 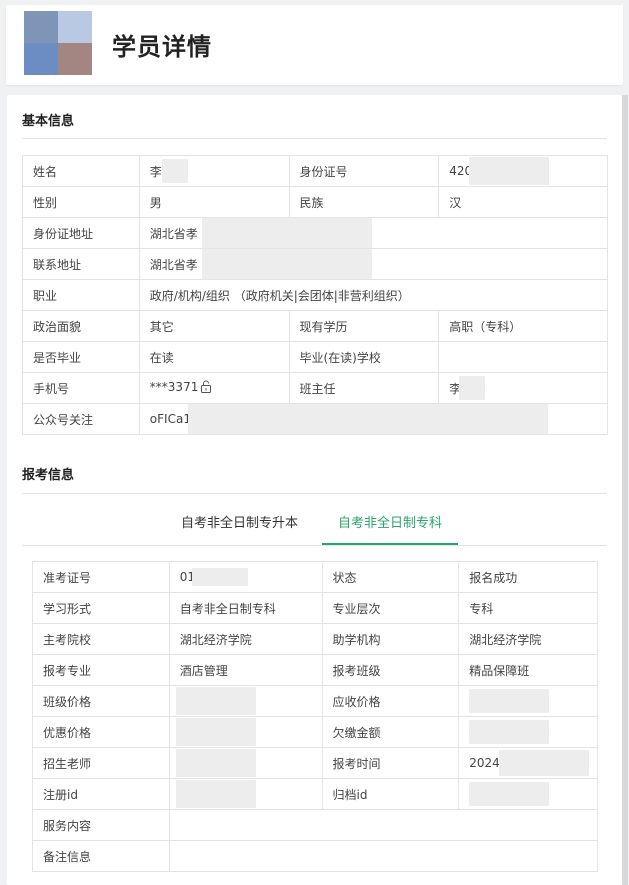 What do you see at coordinates (356, 732) in the screenshot?
I see `field-label-text: 欠缴金额` at bounding box center [356, 732].